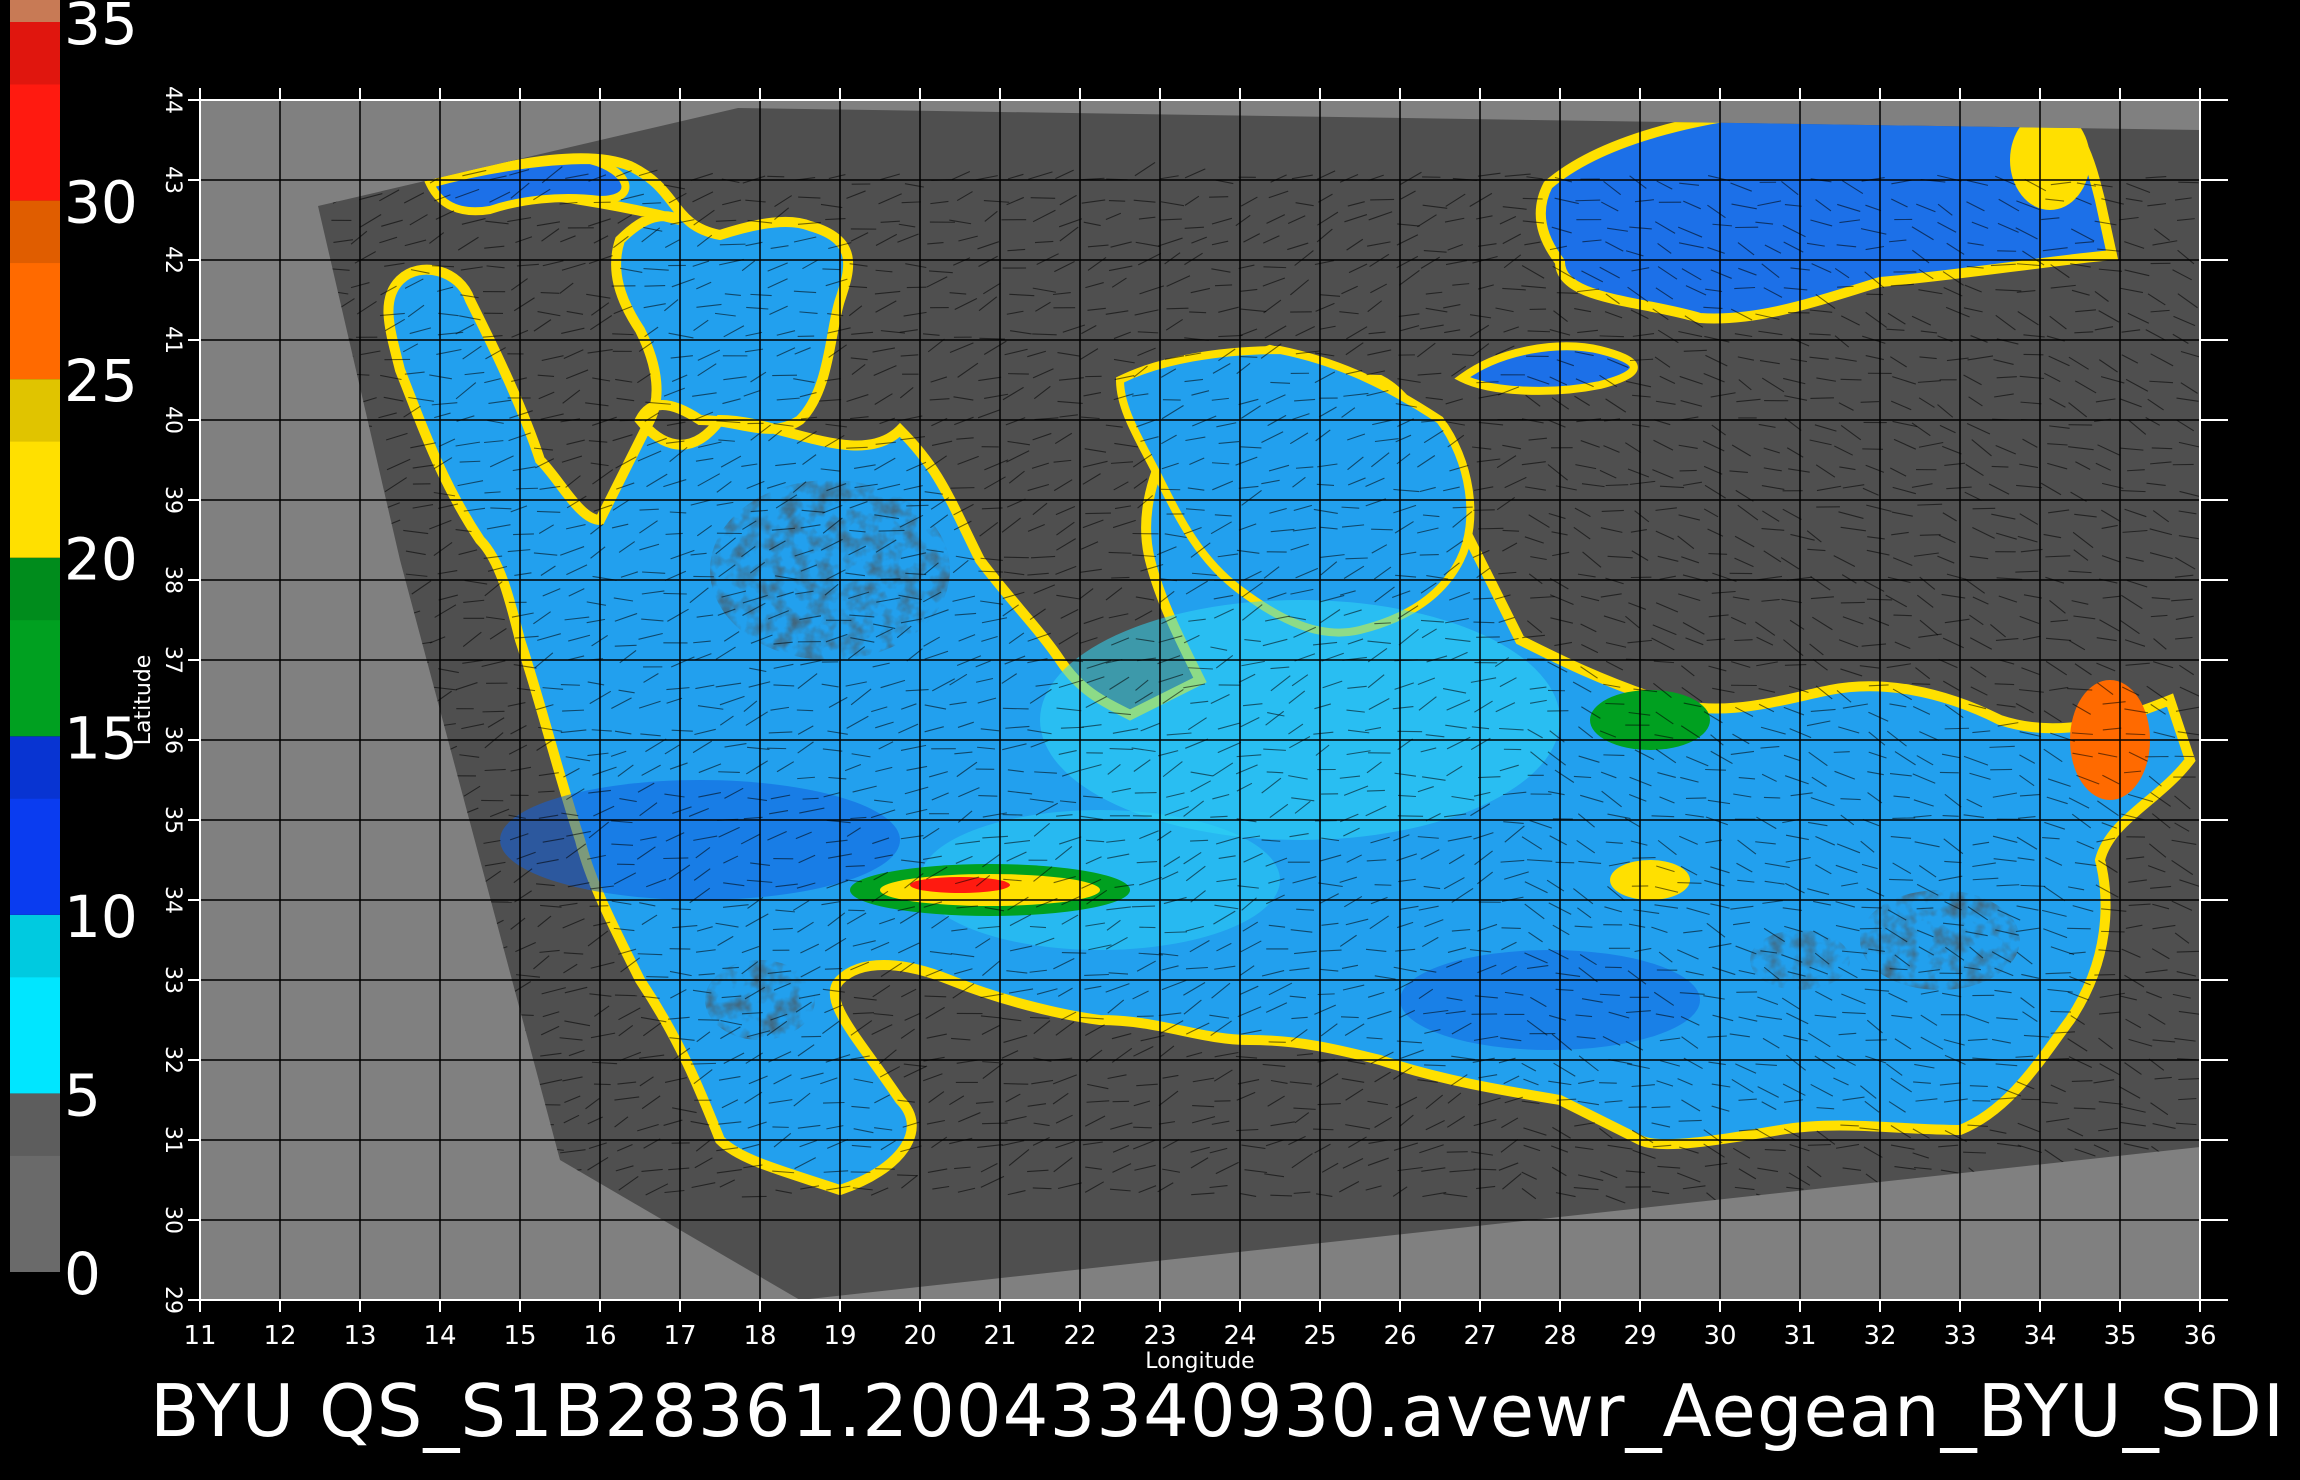  What do you see at coordinates (172, 1060) in the screenshot?
I see `y-tick-label: 32` at bounding box center [172, 1060].